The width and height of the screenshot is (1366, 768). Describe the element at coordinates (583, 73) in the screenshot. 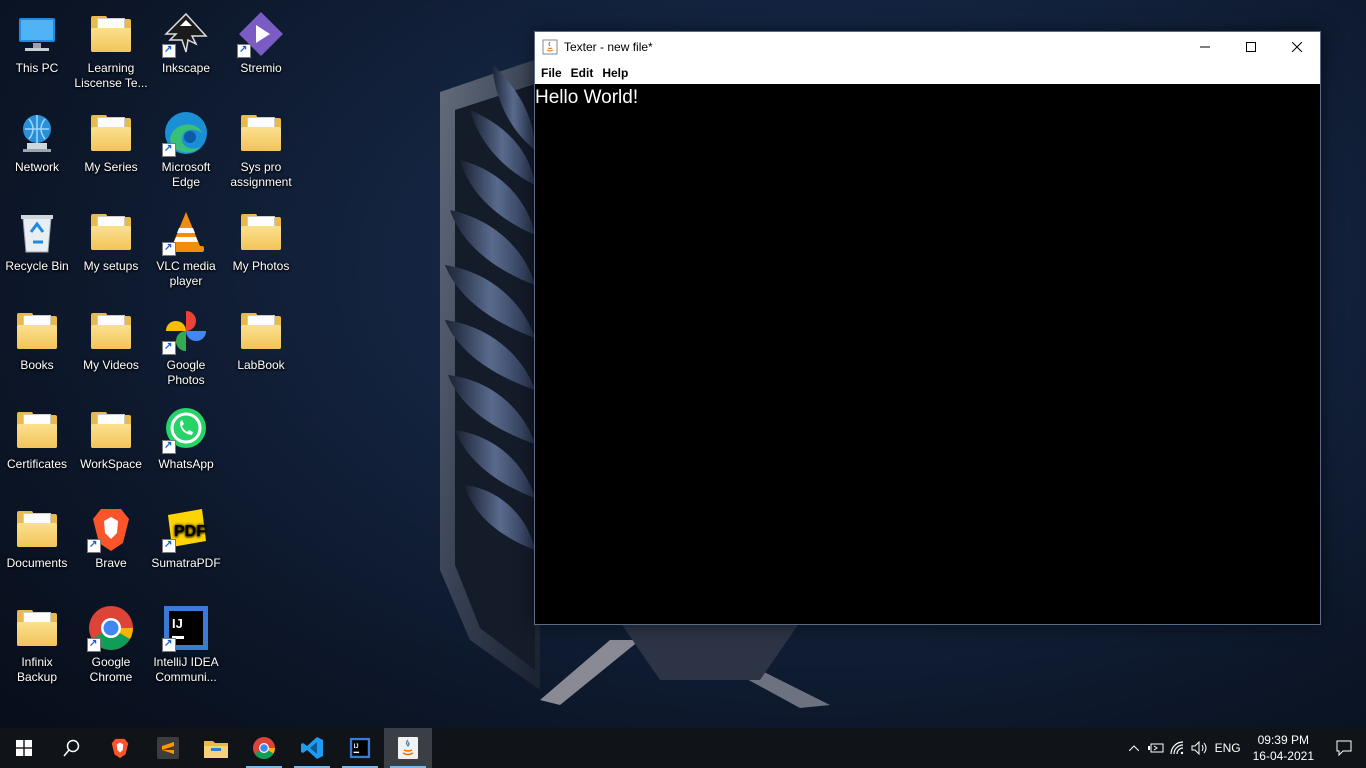

I see `menu-edit: Edit` at that location.